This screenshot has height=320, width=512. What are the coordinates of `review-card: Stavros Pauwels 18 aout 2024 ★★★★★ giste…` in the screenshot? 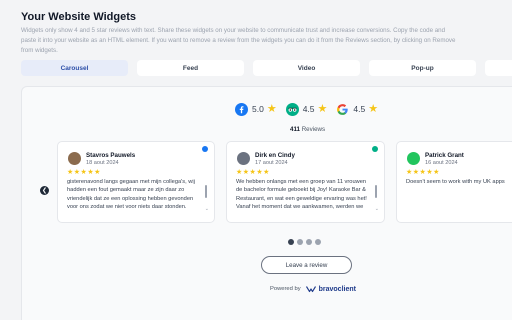 It's located at (136, 182).